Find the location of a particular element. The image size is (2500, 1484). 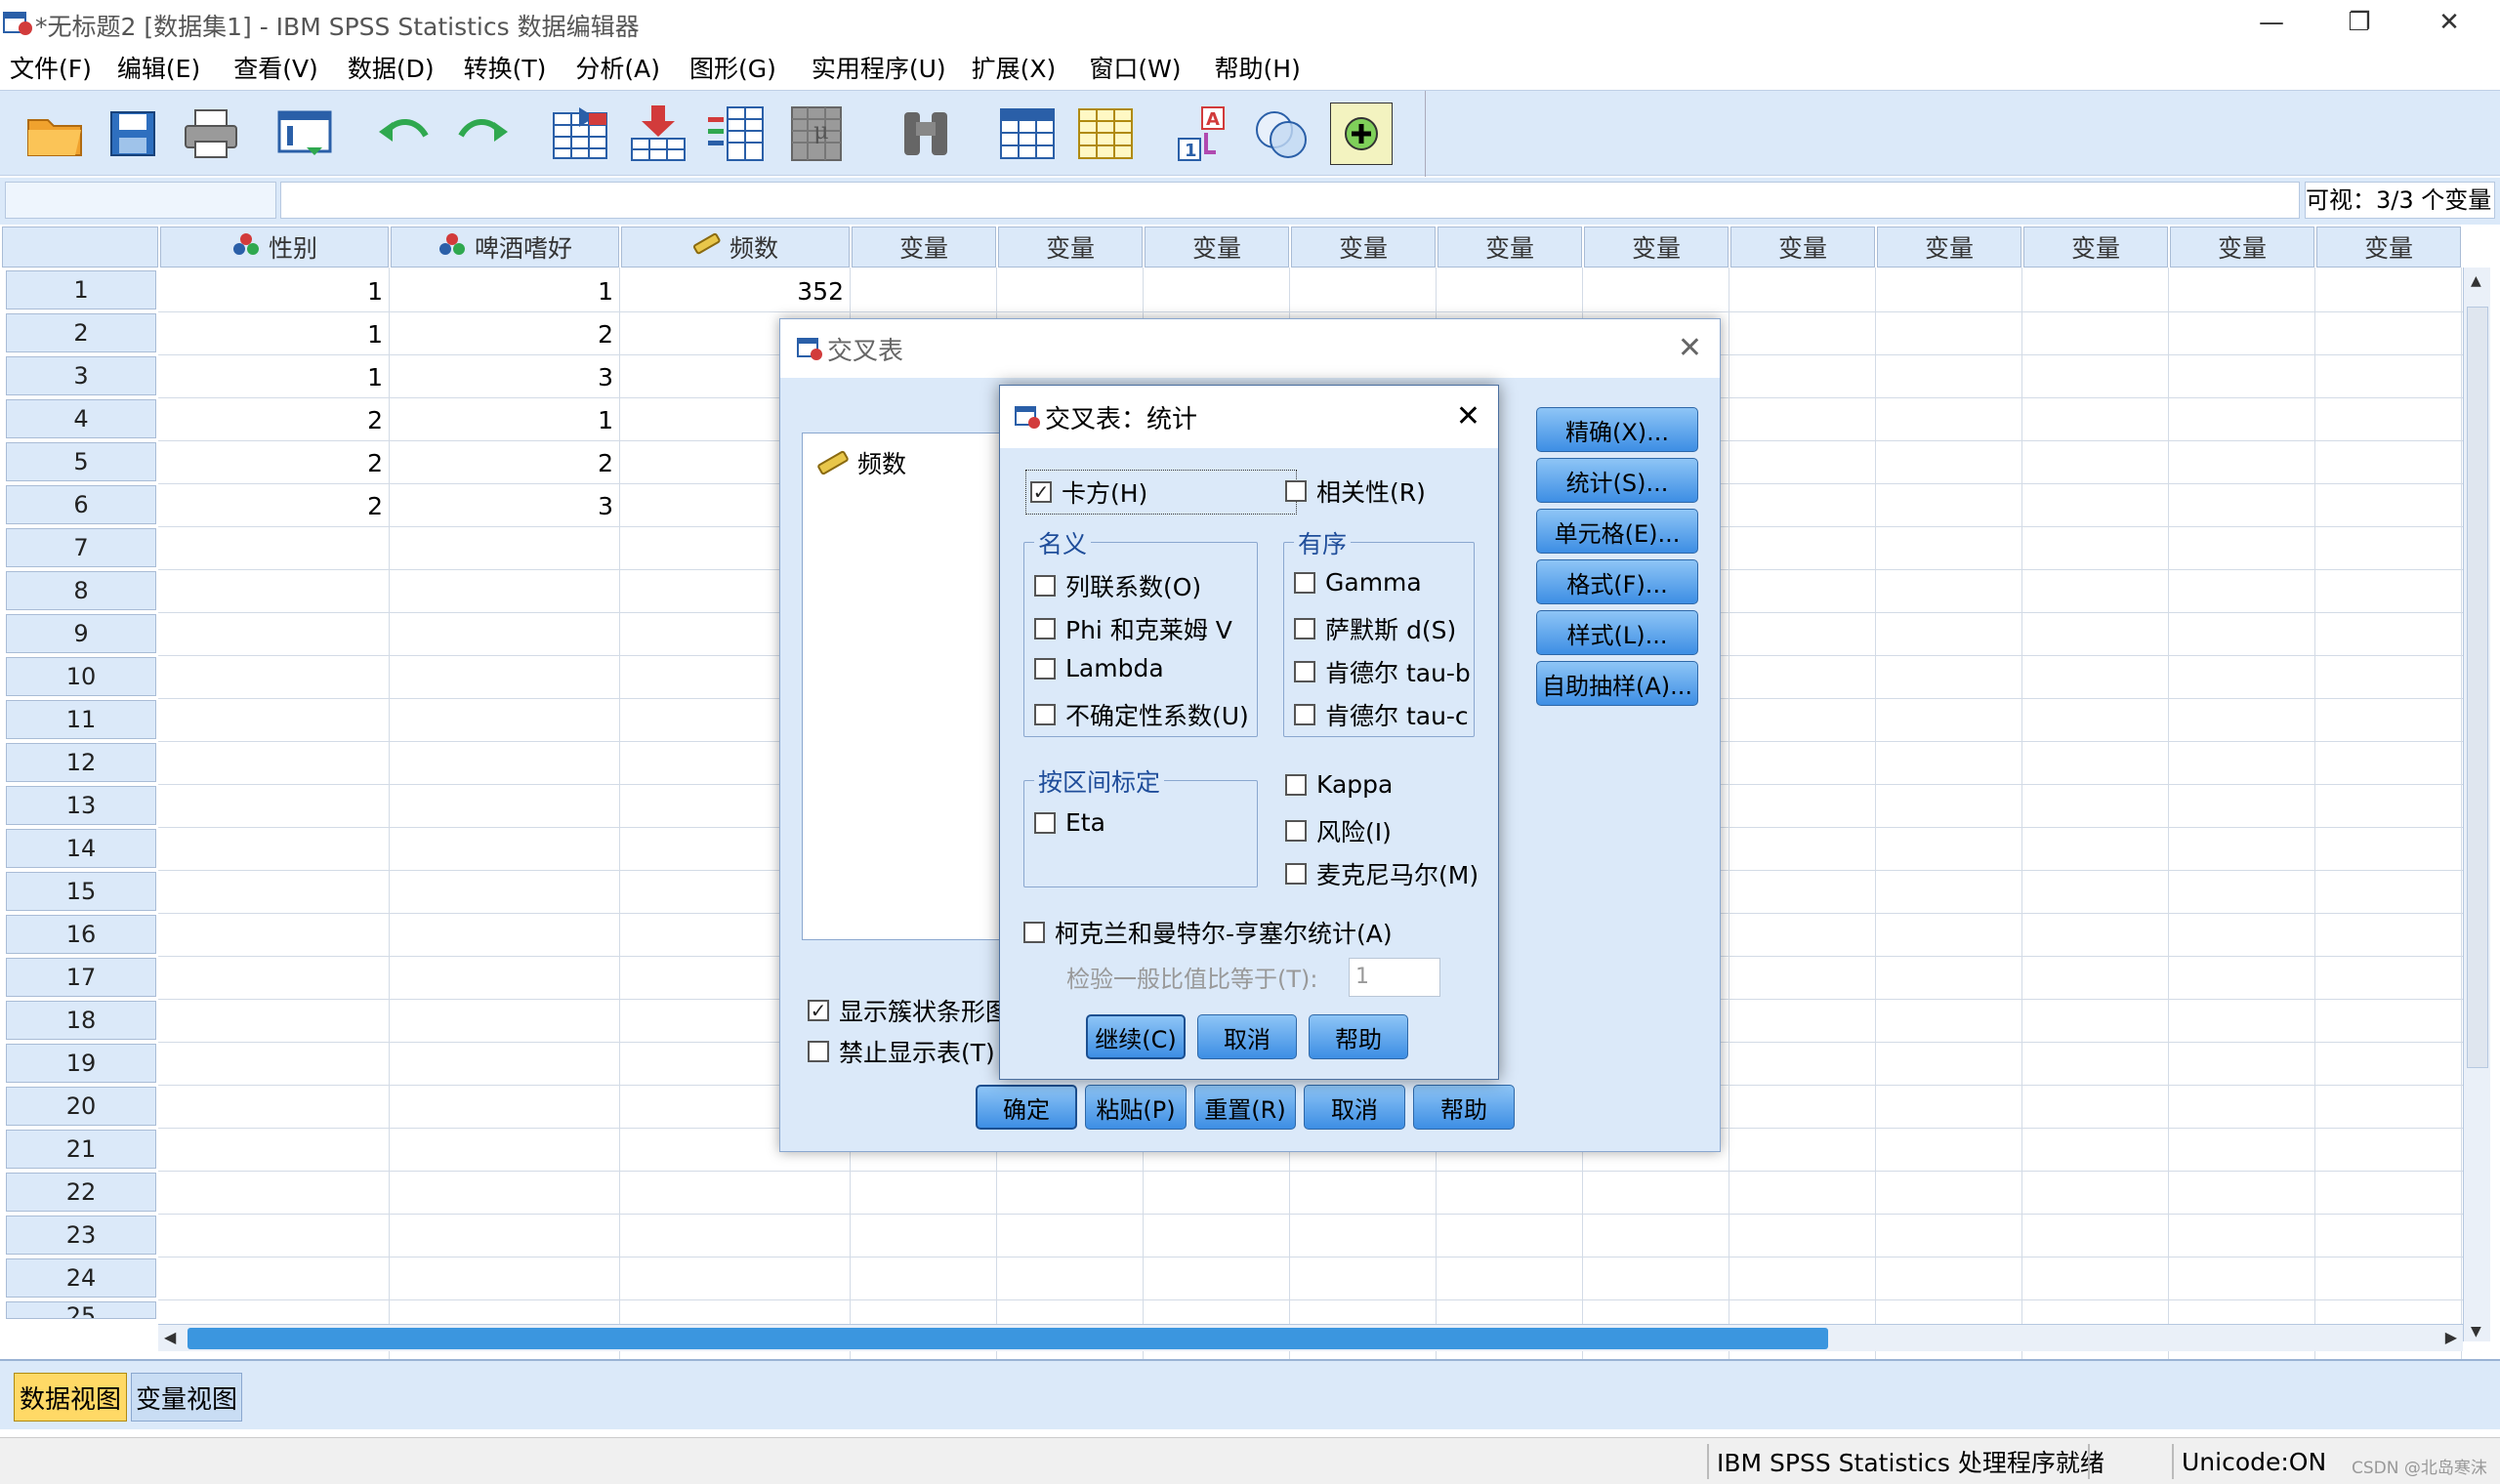

save-icon is located at coordinates (133, 134).